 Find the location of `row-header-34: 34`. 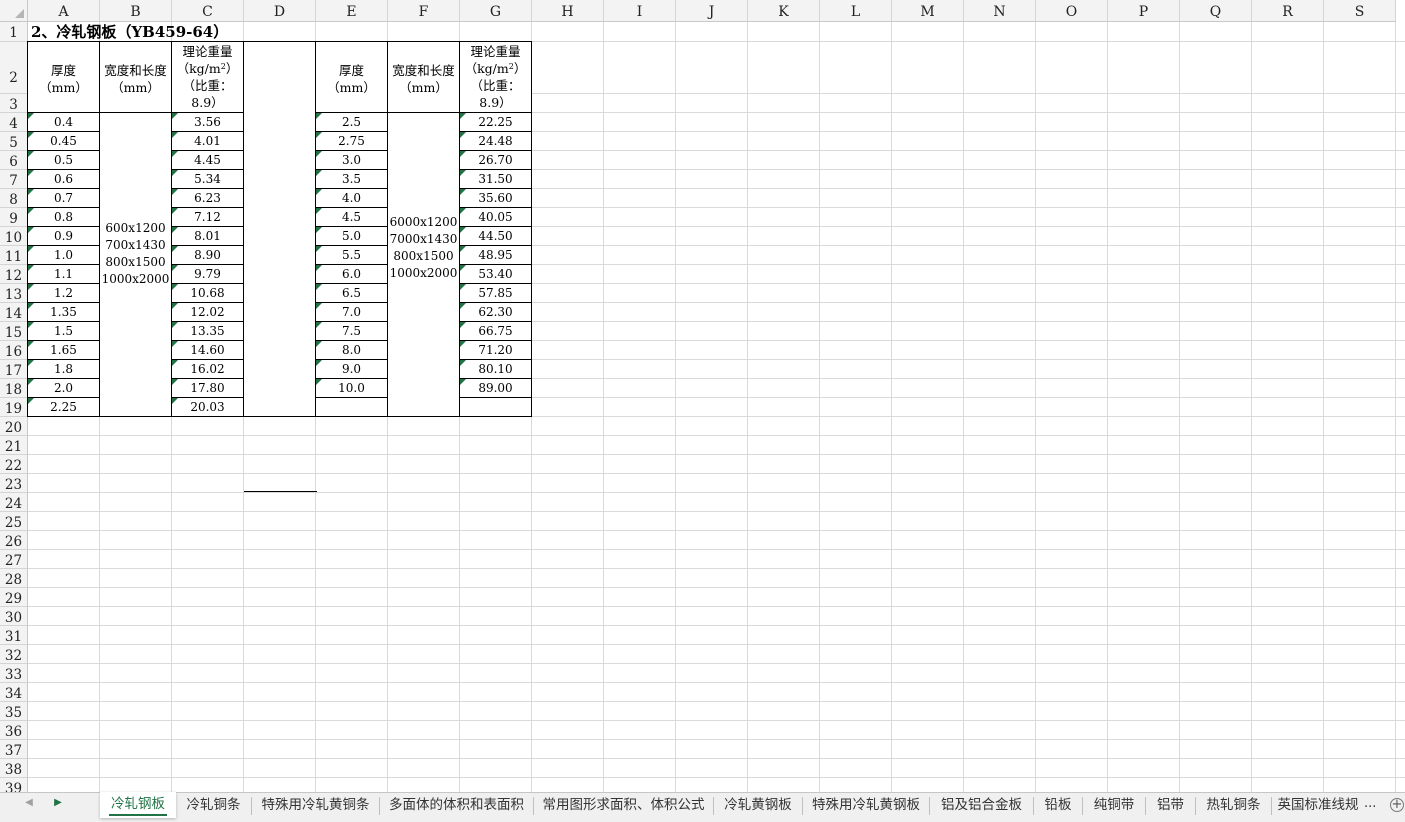

row-header-34: 34 is located at coordinates (14, 692).